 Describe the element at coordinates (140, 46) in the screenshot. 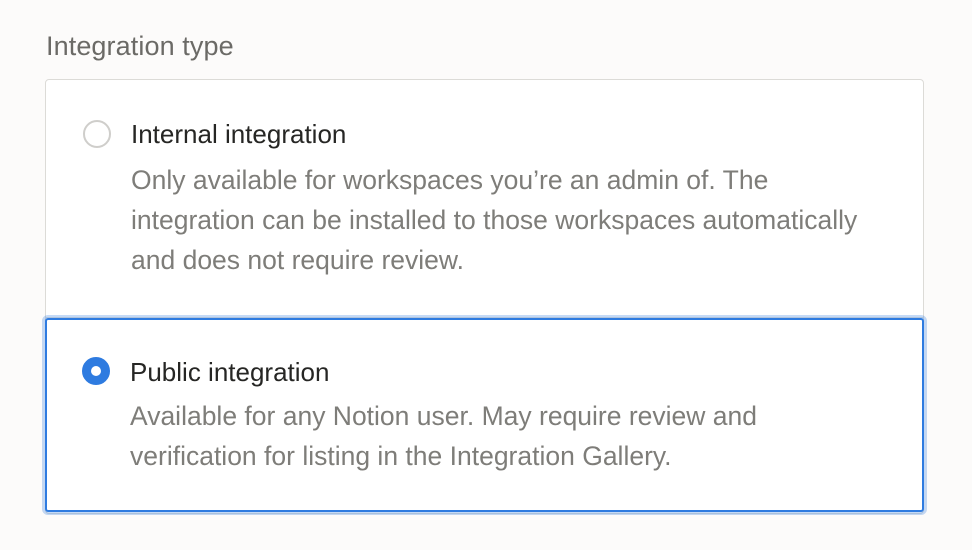

I see `integration-type-label: Integration type` at that location.